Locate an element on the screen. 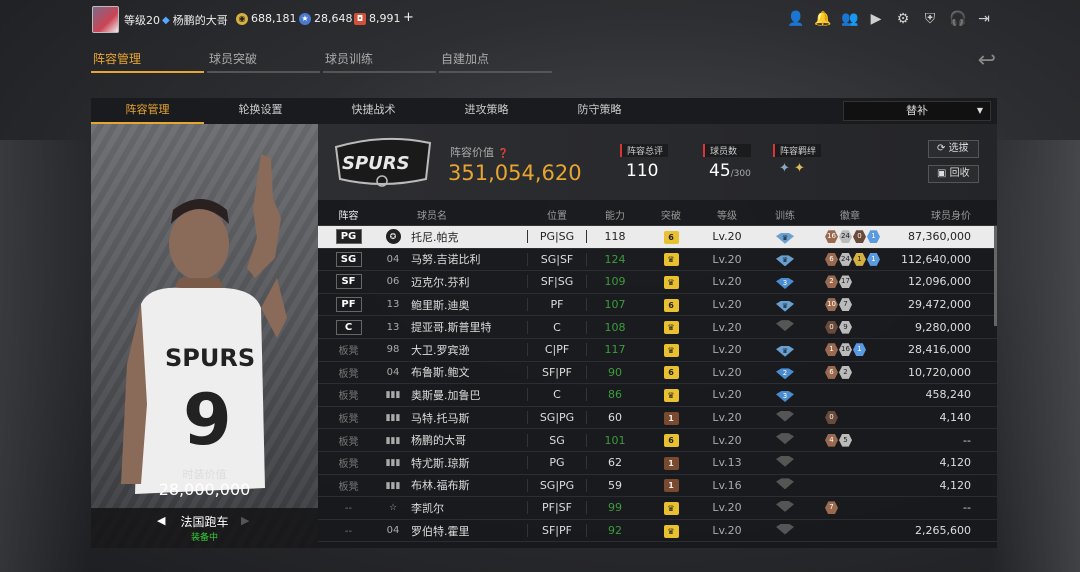 The width and height of the screenshot is (1080, 572). number-cell: 06 is located at coordinates (393, 281).